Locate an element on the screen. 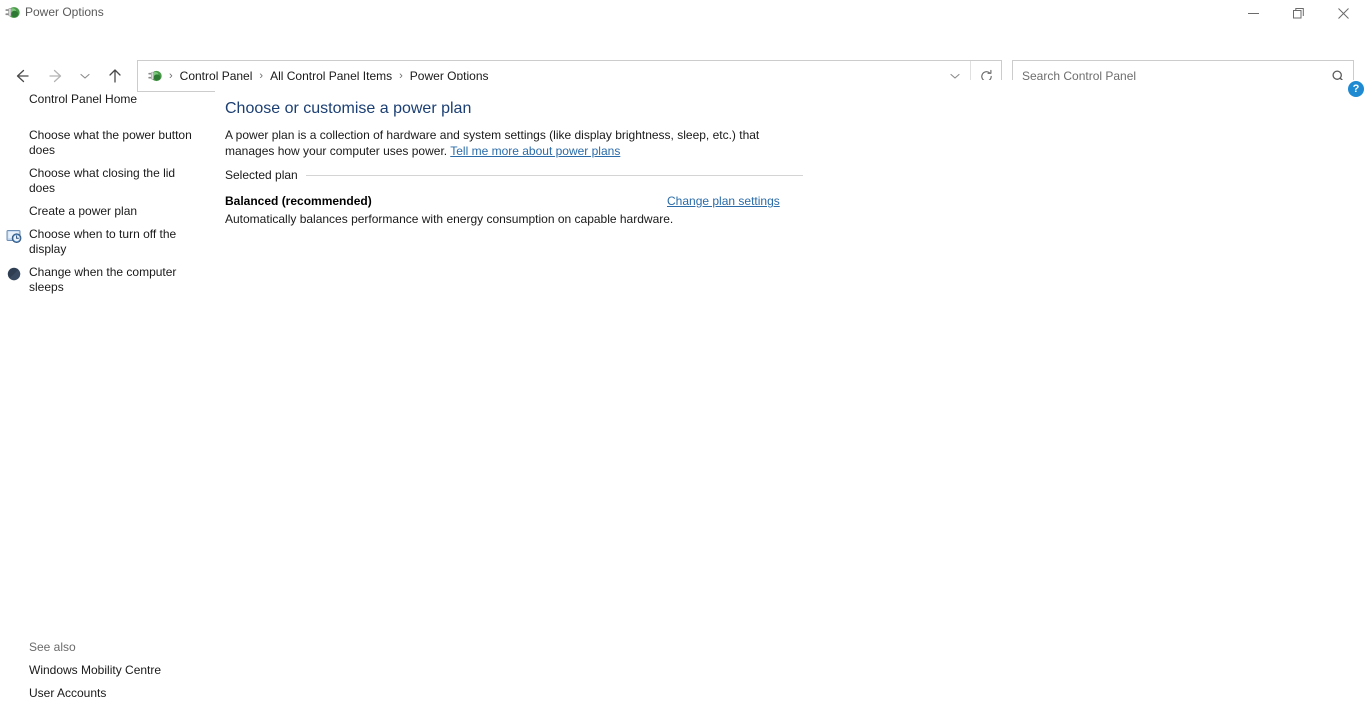  tell-me-more-link: Tell me more about power plans is located at coordinates (535, 151).